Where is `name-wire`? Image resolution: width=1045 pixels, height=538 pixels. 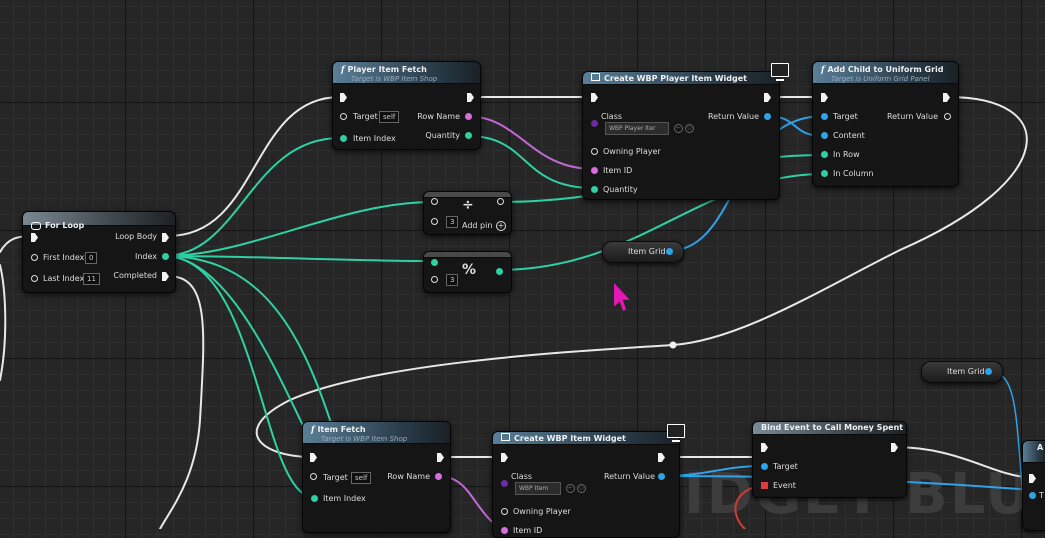
name-wire is located at coordinates (530, 142).